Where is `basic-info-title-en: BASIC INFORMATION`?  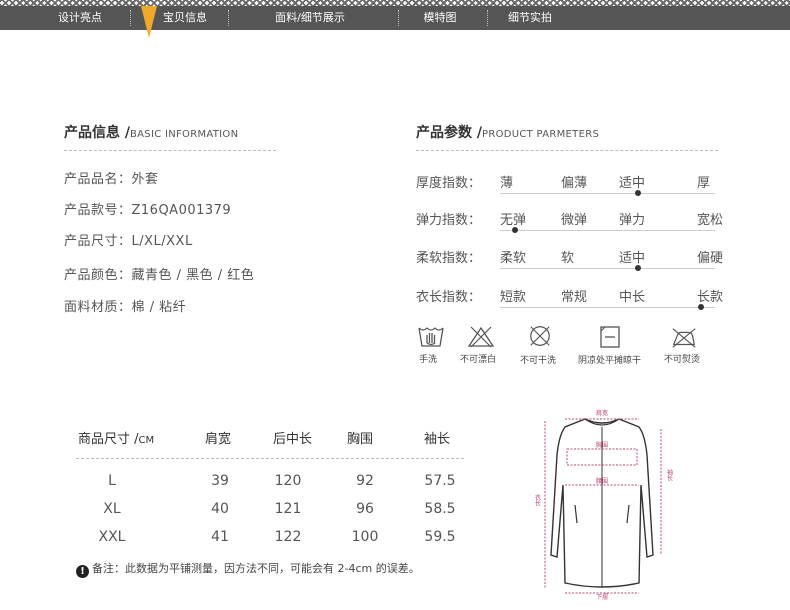
basic-info-title-en: BASIC INFORMATION is located at coordinates (184, 134).